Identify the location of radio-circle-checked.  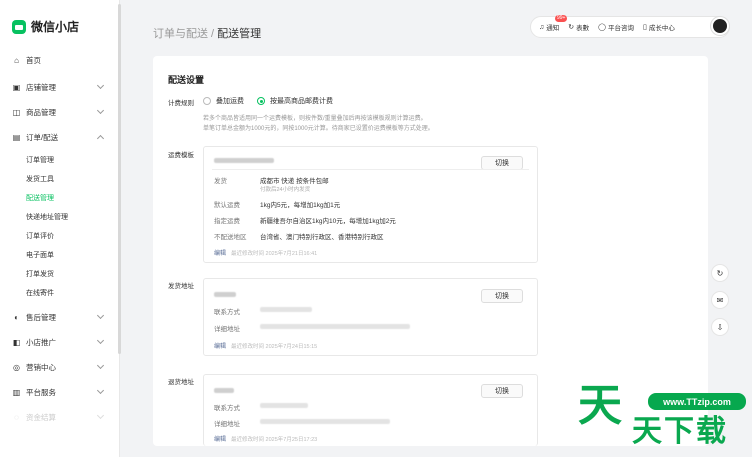
(261, 101).